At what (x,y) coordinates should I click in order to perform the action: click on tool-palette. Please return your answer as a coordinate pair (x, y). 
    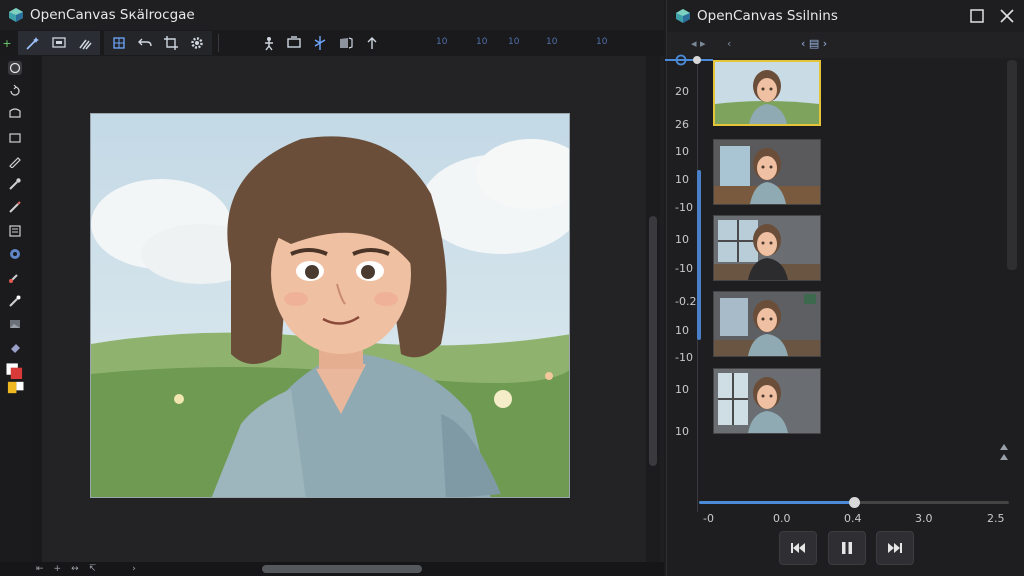
    Looking at the image, I should click on (15, 311).